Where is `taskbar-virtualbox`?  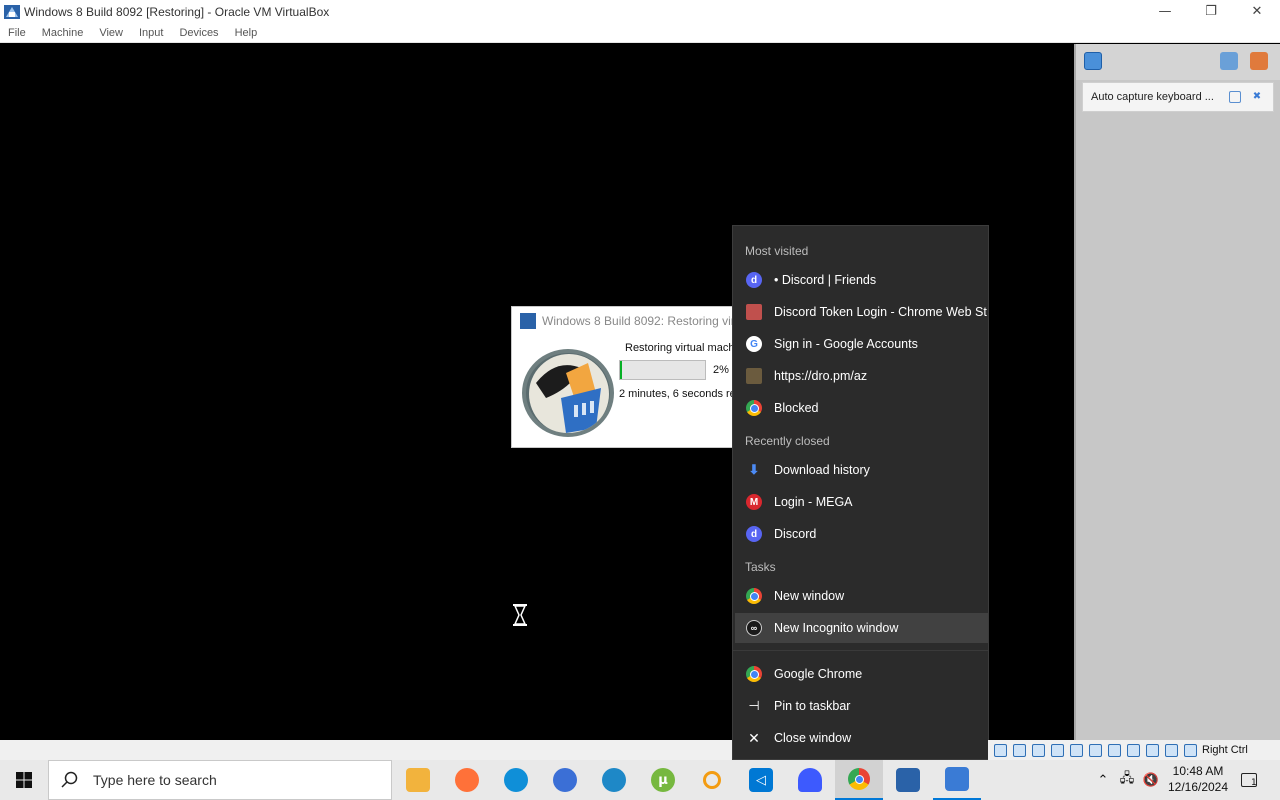 taskbar-virtualbox is located at coordinates (908, 780).